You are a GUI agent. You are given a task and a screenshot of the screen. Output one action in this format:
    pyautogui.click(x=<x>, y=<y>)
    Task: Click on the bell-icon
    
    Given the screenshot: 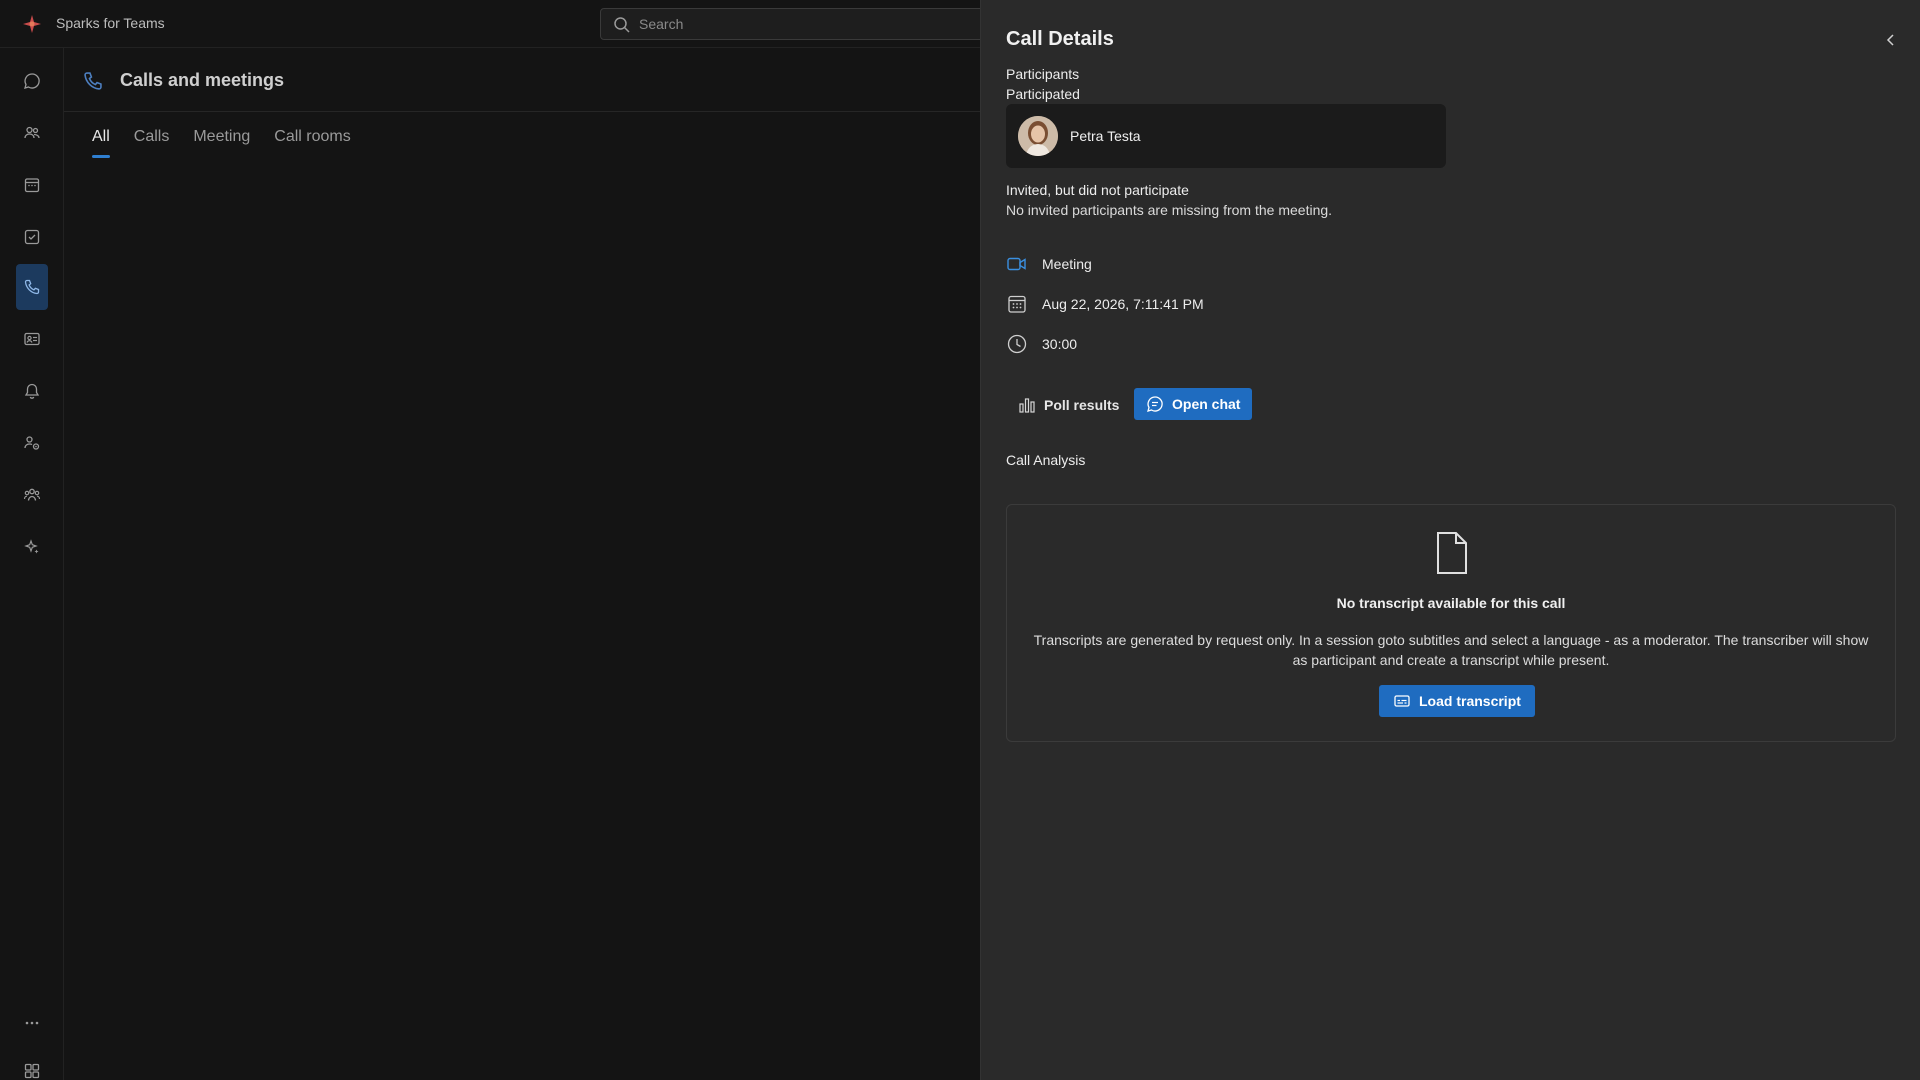 What is the action you would take?
    pyautogui.click(x=32, y=391)
    